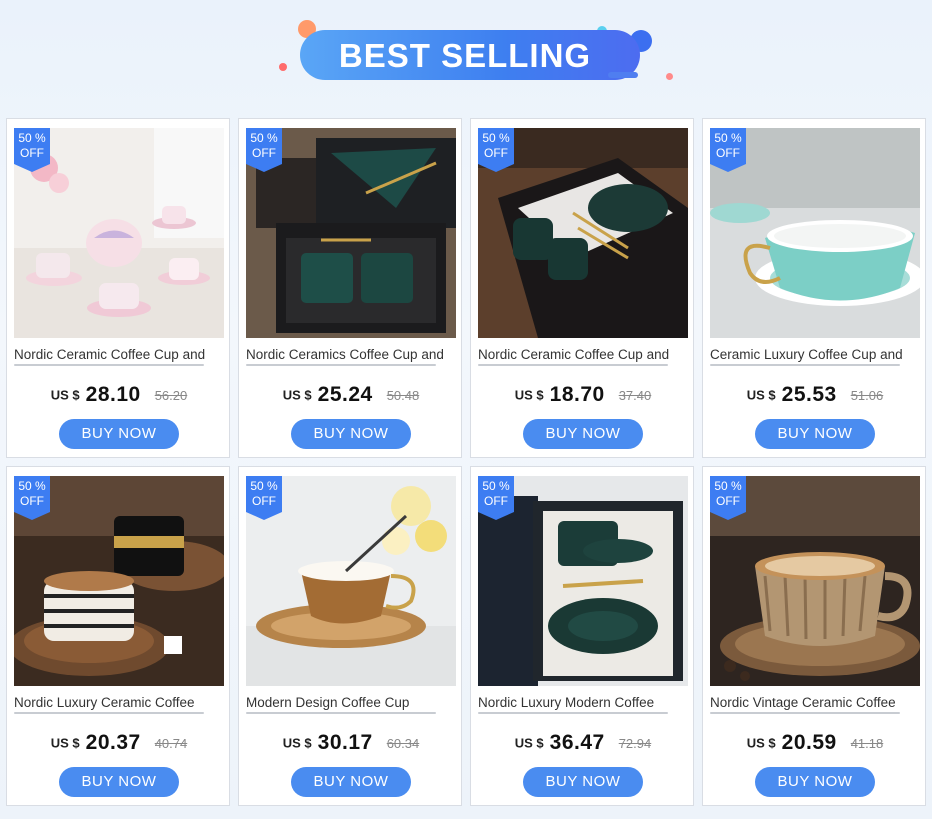  I want to click on banner-title: BEST SELLING, so click(465, 55).